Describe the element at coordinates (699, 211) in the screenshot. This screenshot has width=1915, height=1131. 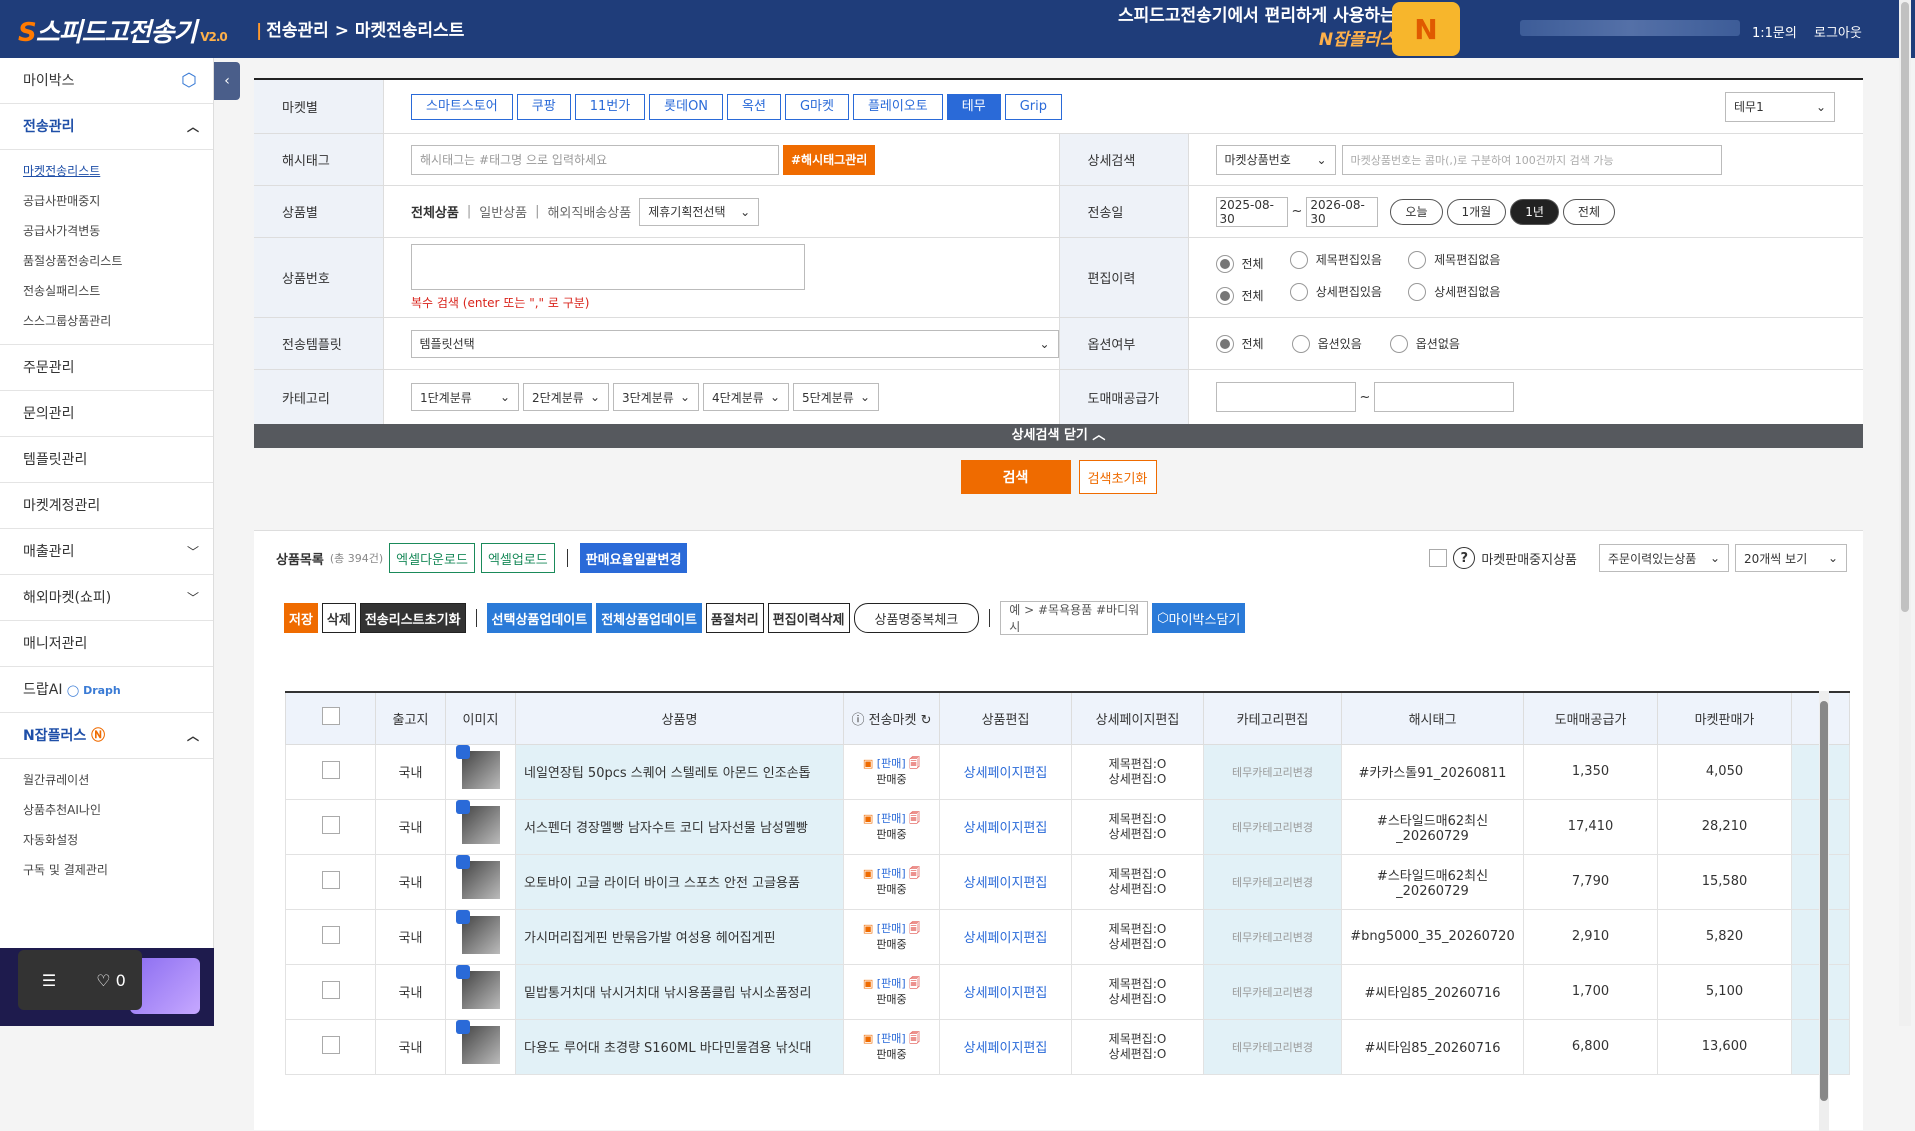
I see `promo-select: 제휴기획전선택` at that location.